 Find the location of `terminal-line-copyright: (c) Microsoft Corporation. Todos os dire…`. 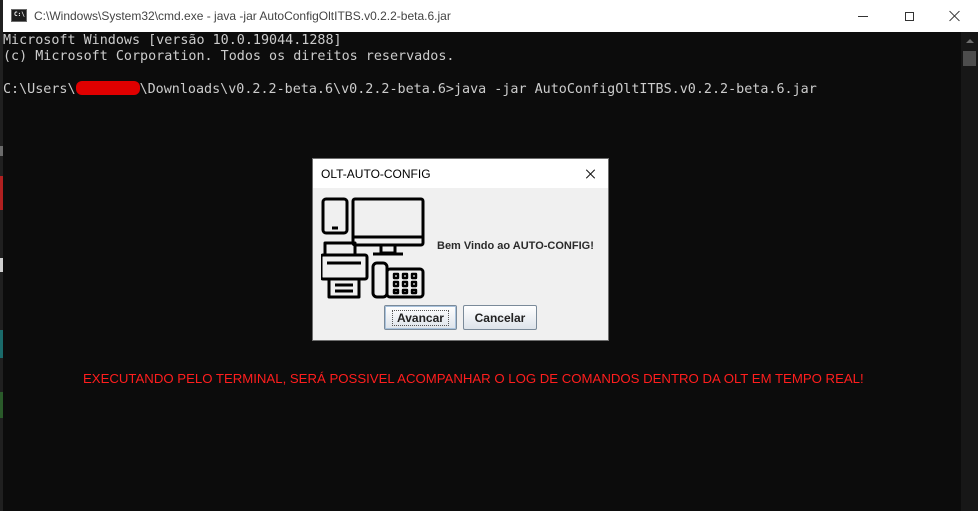

terminal-line-copyright: (c) Microsoft Corporation. Todos os dire… is located at coordinates (229, 56).